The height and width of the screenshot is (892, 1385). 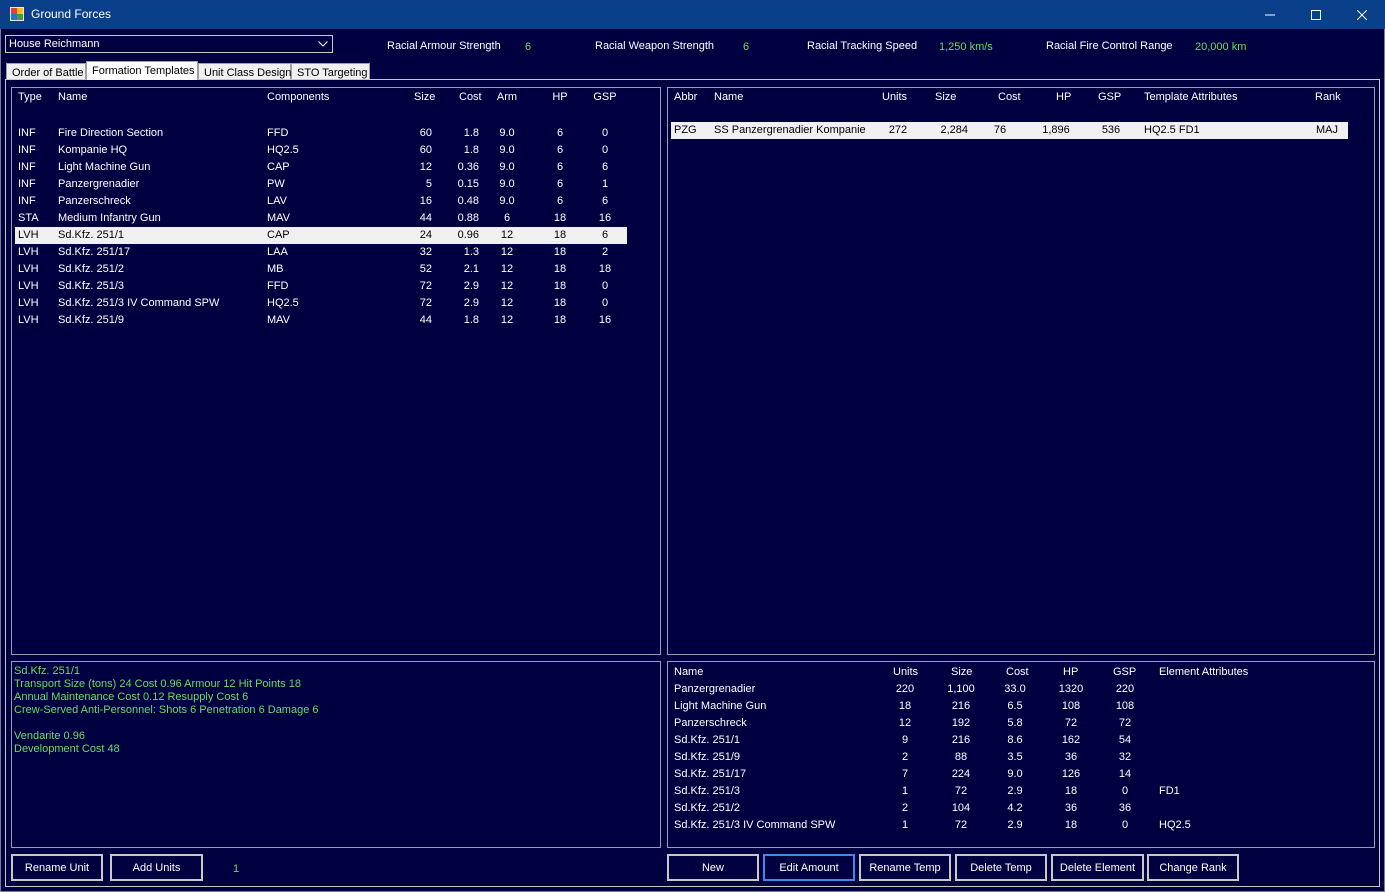 I want to click on col-header-template-attributes: Template Attributes, so click(x=1191, y=97).